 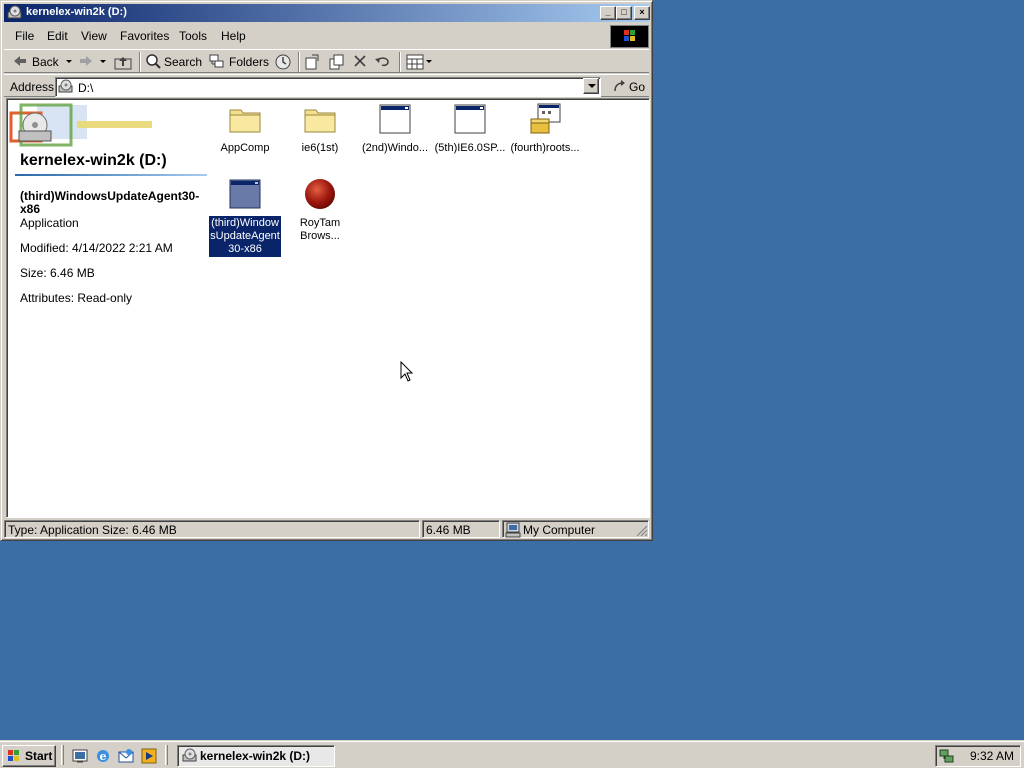 What do you see at coordinates (193, 36) in the screenshot?
I see `menu-tools: Tools` at bounding box center [193, 36].